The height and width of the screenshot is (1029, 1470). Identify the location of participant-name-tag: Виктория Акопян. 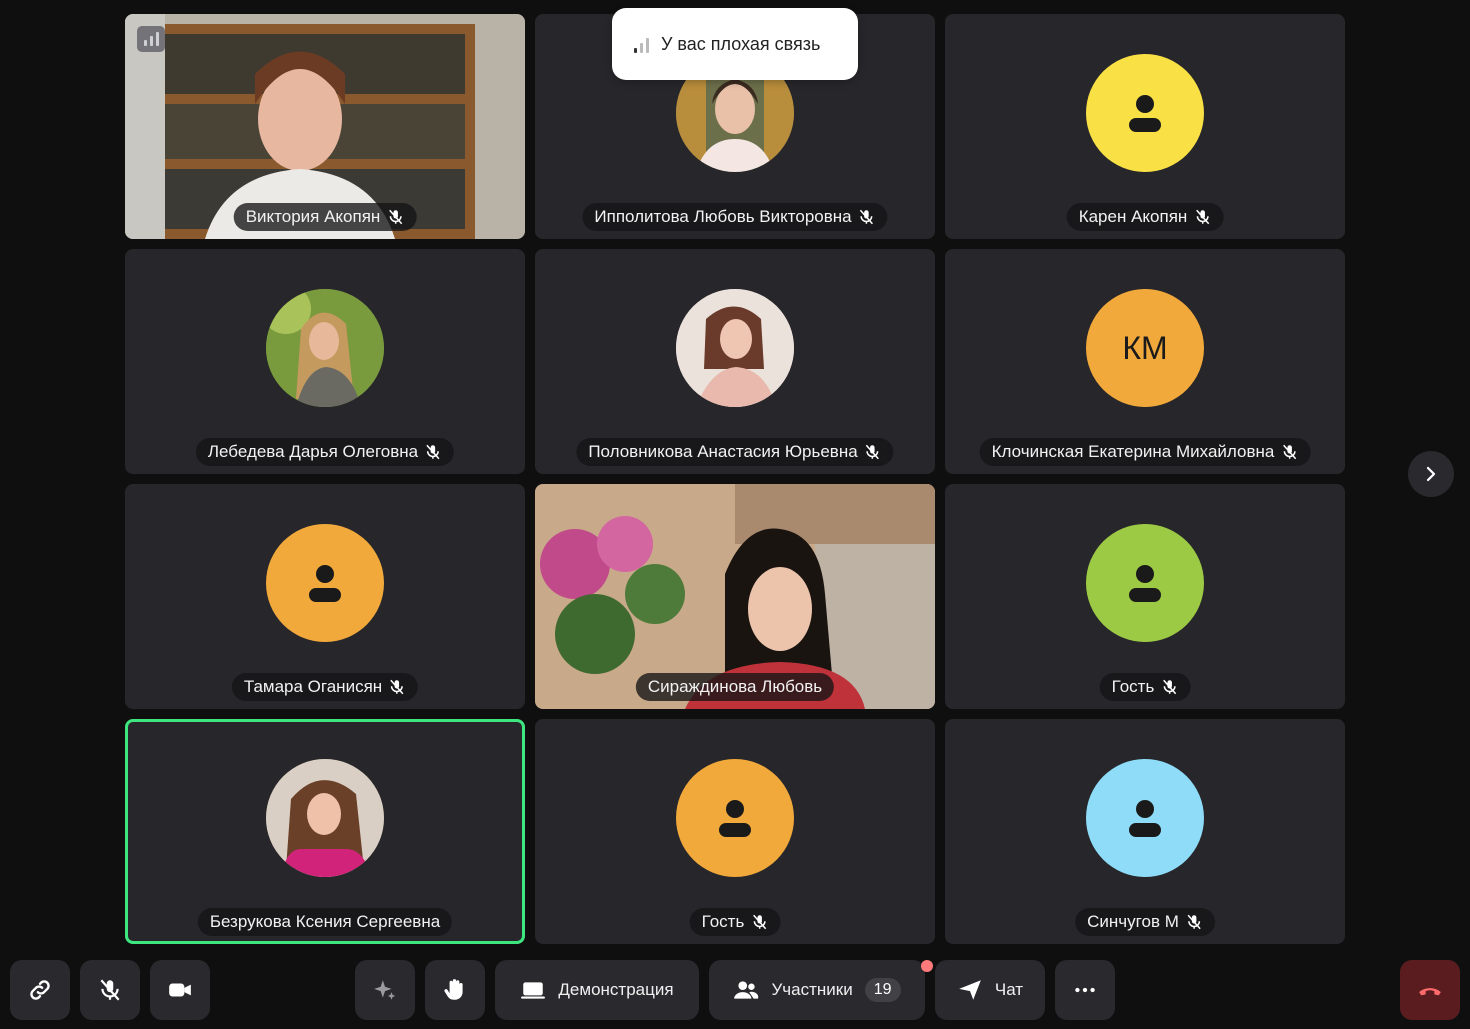
(325, 217).